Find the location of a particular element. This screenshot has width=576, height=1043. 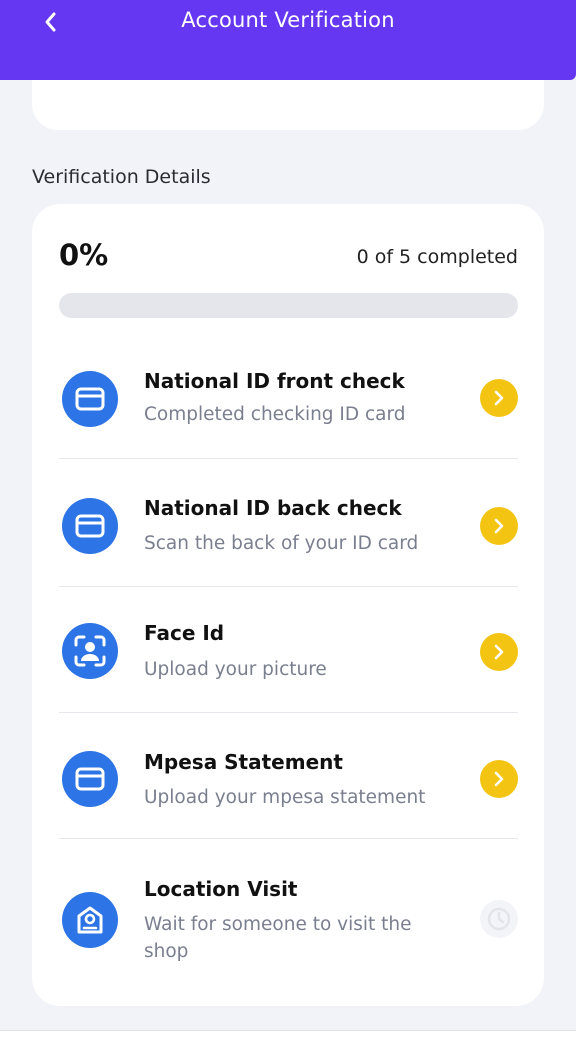

bottom-bar is located at coordinates (288, 1036).